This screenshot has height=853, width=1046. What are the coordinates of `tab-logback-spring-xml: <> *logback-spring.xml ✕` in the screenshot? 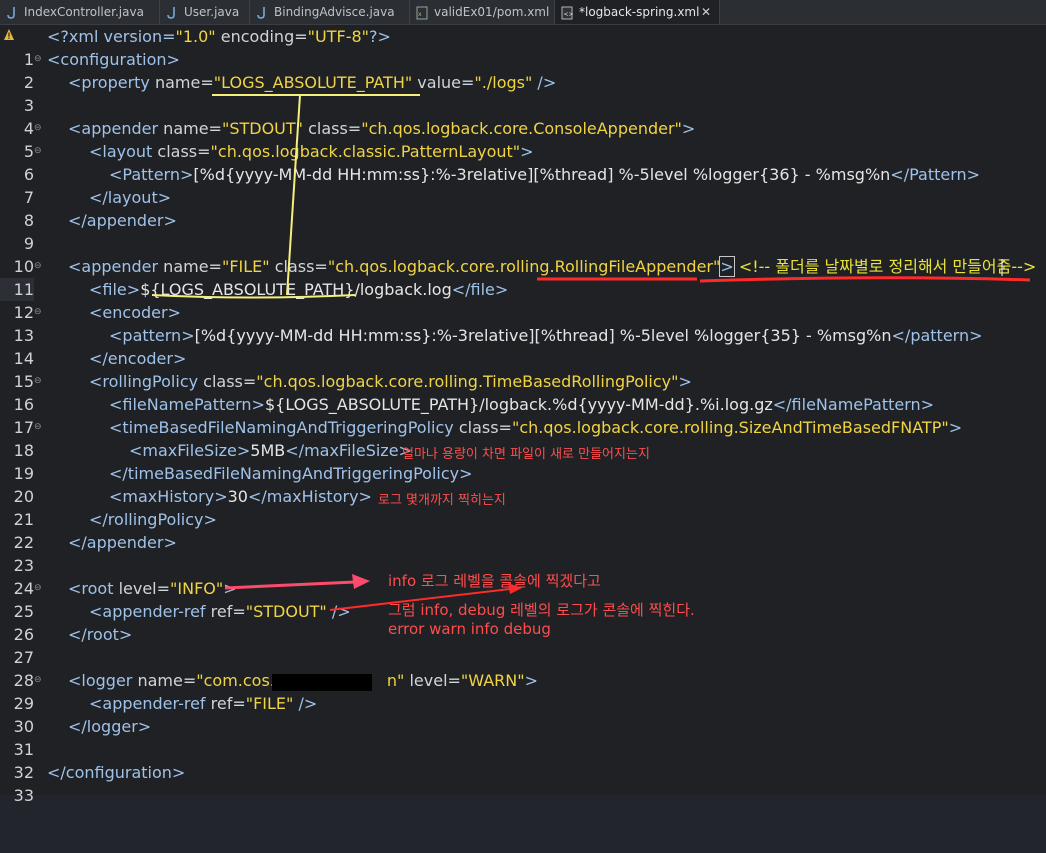 It's located at (637, 12).